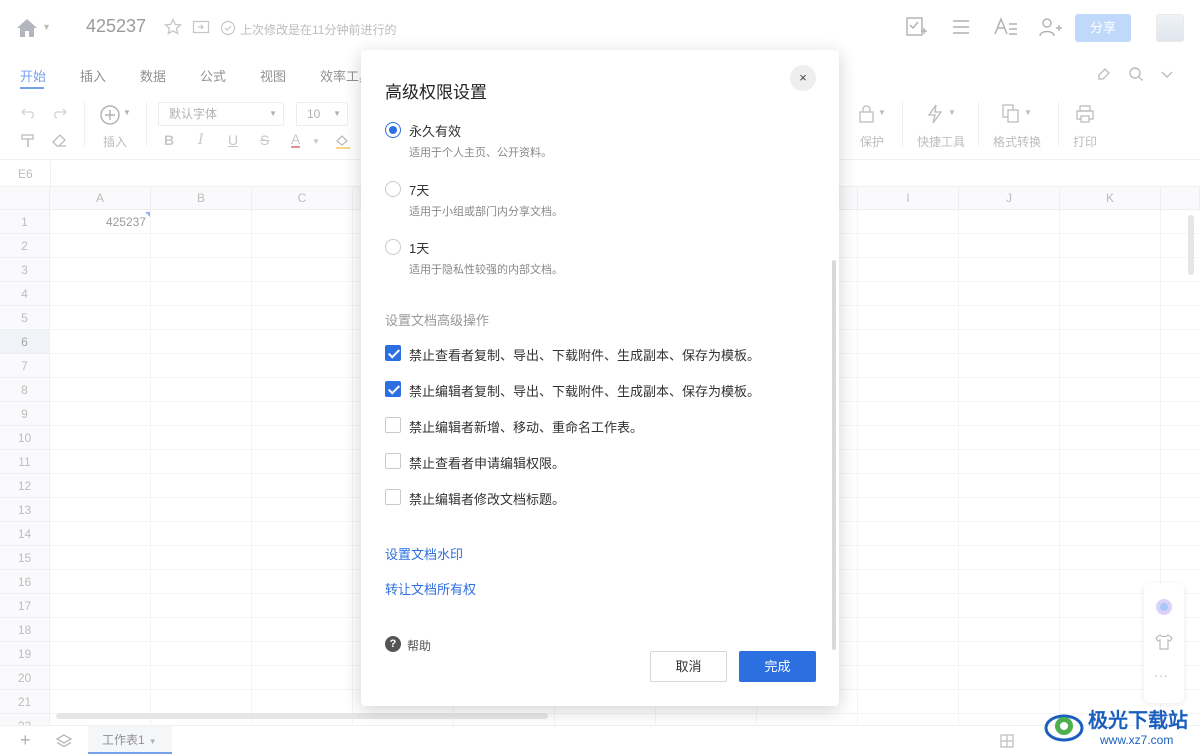 This screenshot has height=756, width=1200. What do you see at coordinates (487, 462) in the screenshot?
I see `checkbox-label: 禁止查看者申请编辑权限。` at bounding box center [487, 462].